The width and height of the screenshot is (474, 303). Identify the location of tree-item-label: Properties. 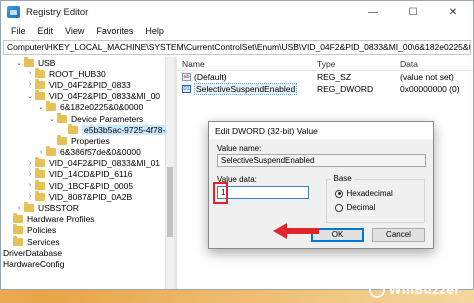
(90, 140).